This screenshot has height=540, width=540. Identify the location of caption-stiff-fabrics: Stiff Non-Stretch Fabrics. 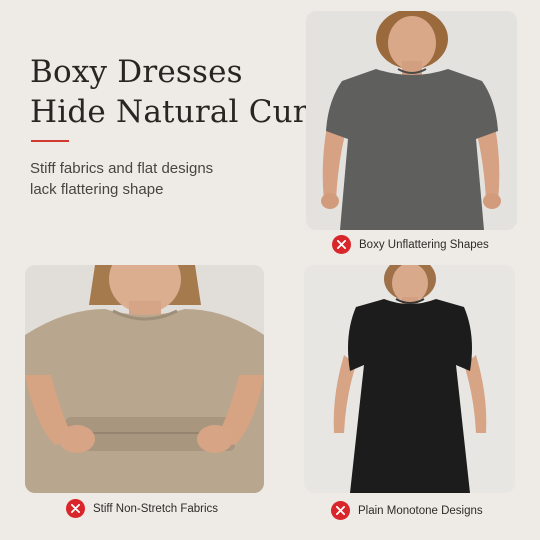
(142, 508).